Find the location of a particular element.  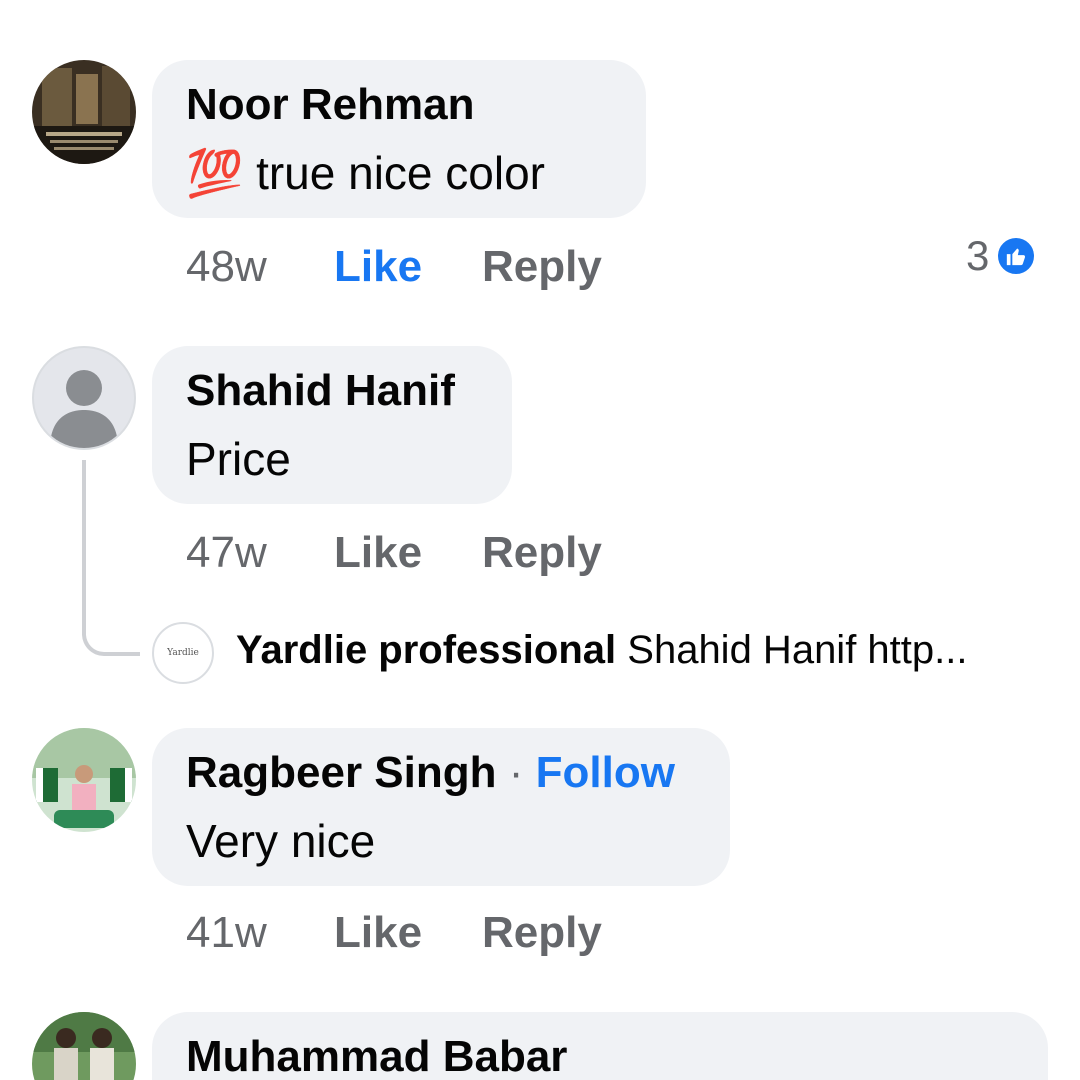

comment-author: Shahid Hanif is located at coordinates (320, 391).